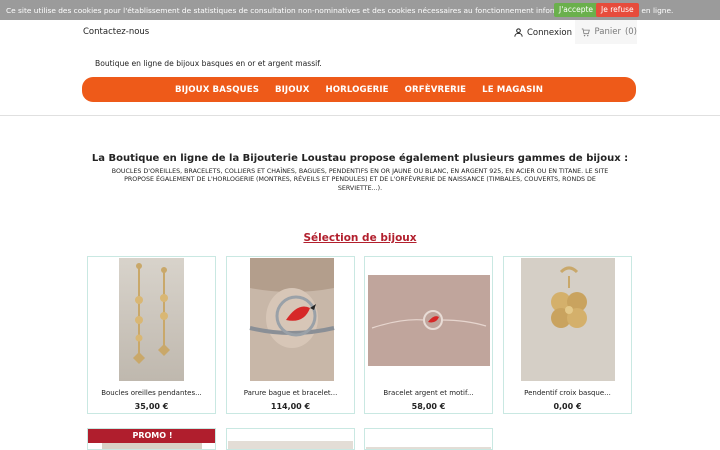 The width and height of the screenshot is (720, 450). Describe the element at coordinates (576, 10) in the screenshot. I see `cookie-accept-button: J'accepte` at that location.